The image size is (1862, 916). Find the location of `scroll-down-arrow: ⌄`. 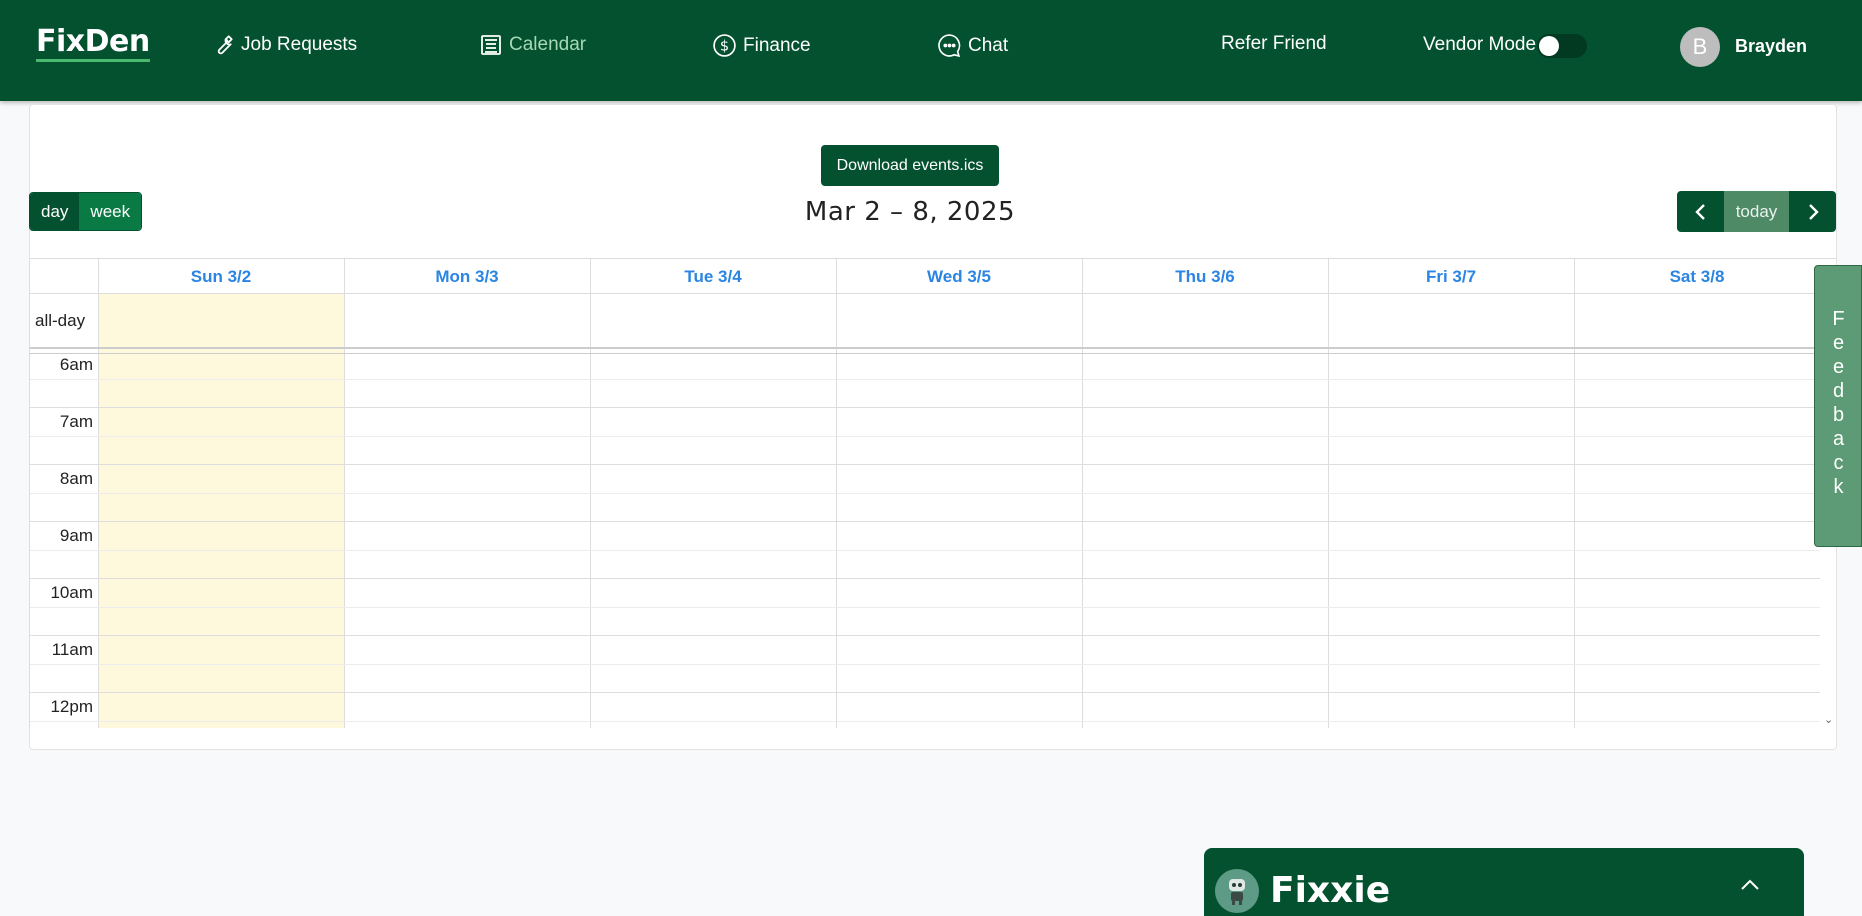

scroll-down-arrow: ⌄ is located at coordinates (1828, 719).